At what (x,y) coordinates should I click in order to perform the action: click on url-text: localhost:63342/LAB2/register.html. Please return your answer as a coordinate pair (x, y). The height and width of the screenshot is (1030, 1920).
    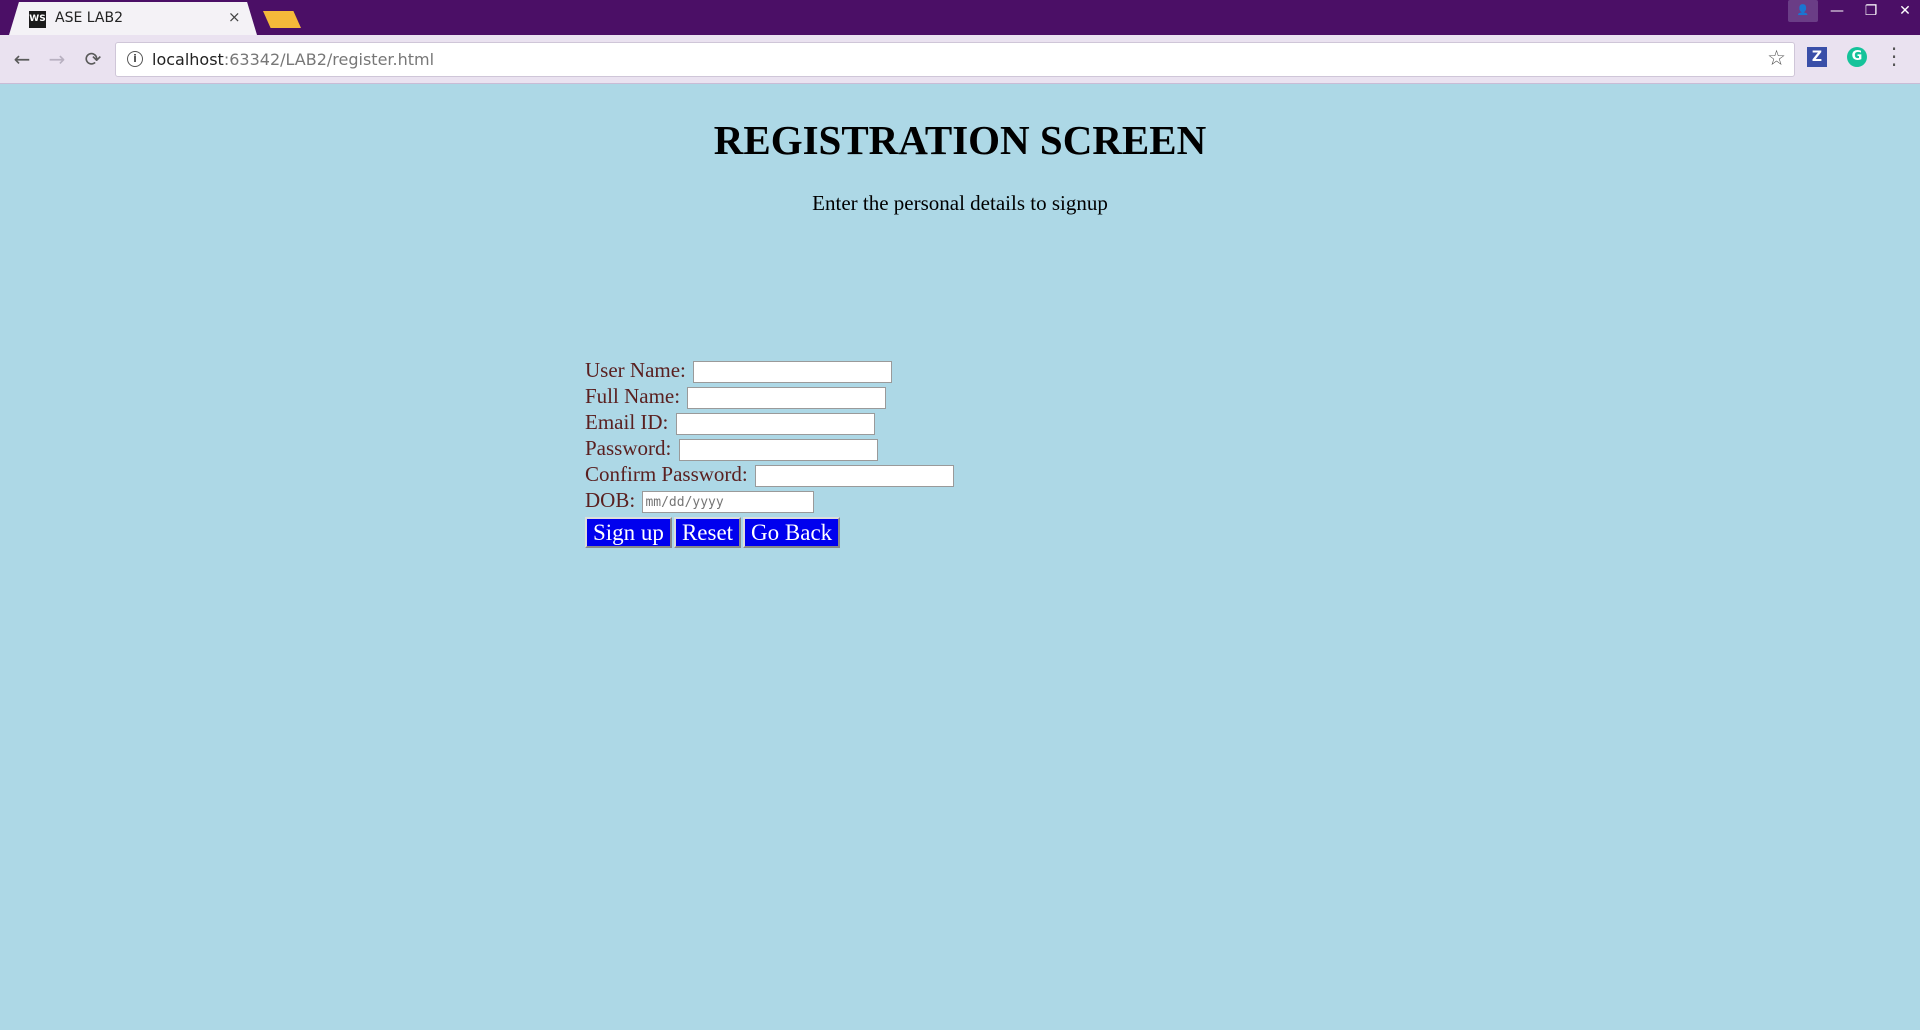
    Looking at the image, I should click on (293, 59).